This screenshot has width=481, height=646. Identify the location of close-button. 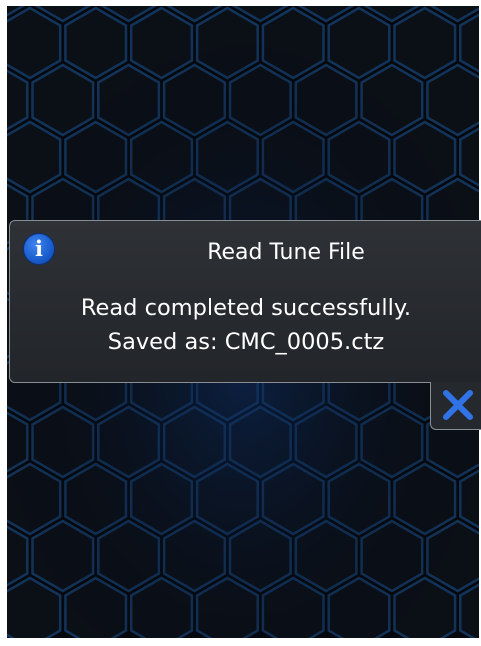
(455, 406).